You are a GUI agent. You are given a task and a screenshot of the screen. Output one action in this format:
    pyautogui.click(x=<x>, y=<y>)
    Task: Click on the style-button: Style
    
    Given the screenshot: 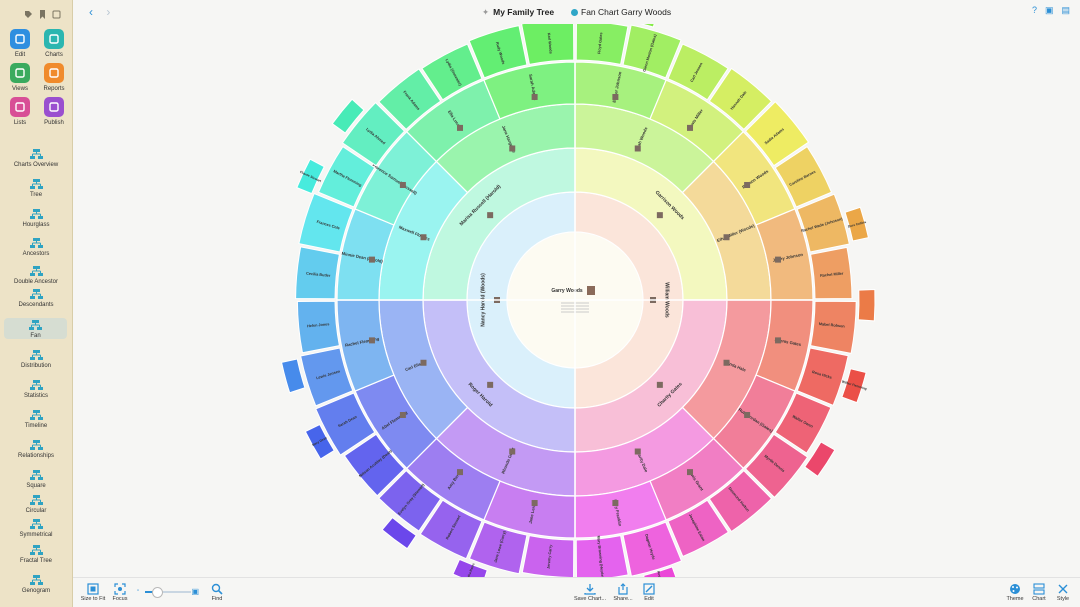 What is the action you would take?
    pyautogui.click(x=1061, y=592)
    